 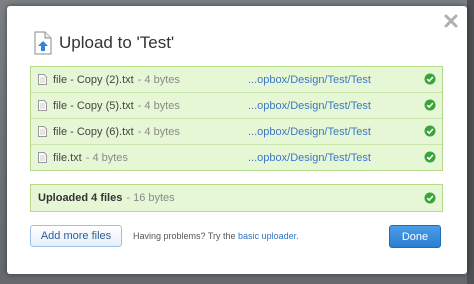 What do you see at coordinates (43, 43) in the screenshot?
I see `upload-document-icon` at bounding box center [43, 43].